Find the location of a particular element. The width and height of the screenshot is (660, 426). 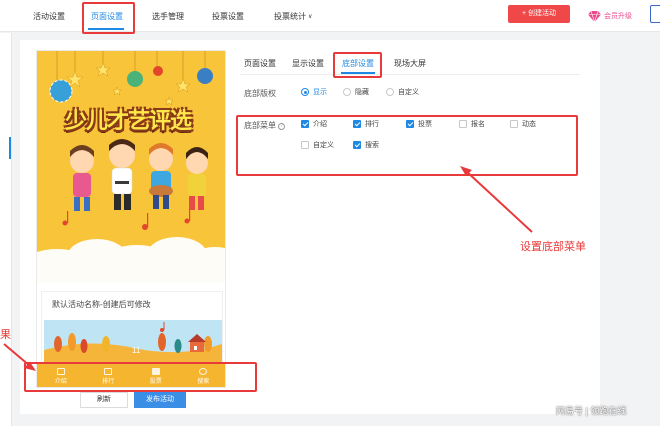

tab-page-settings: 页面设置 is located at coordinates (260, 63).